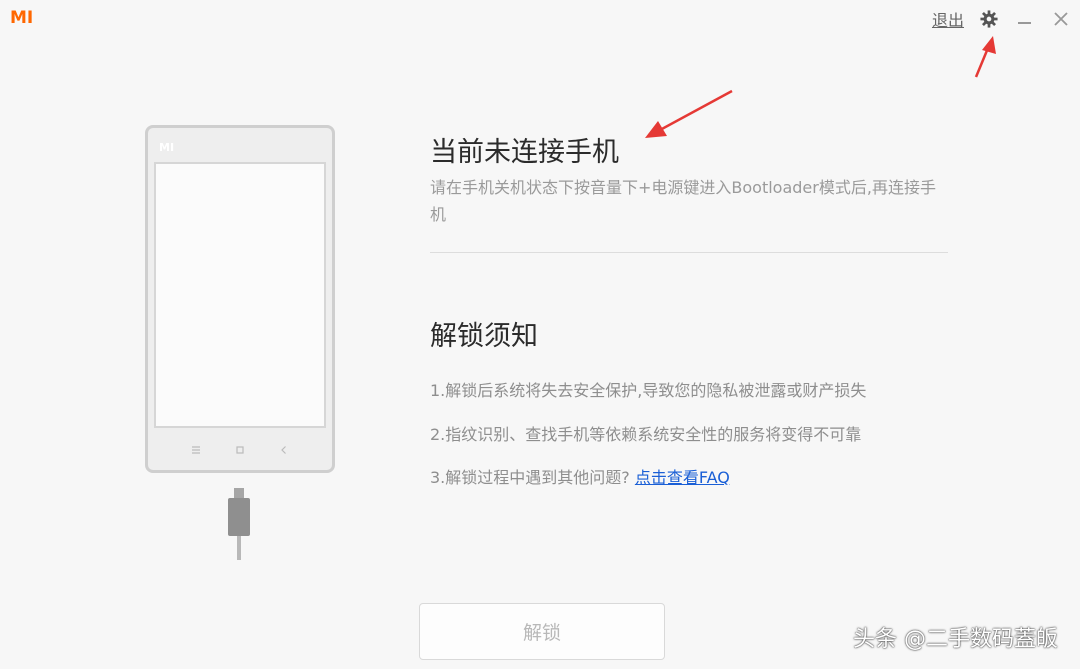 The height and width of the screenshot is (669, 1080). Describe the element at coordinates (542, 631) in the screenshot. I see `unlock-button: 解锁` at that location.